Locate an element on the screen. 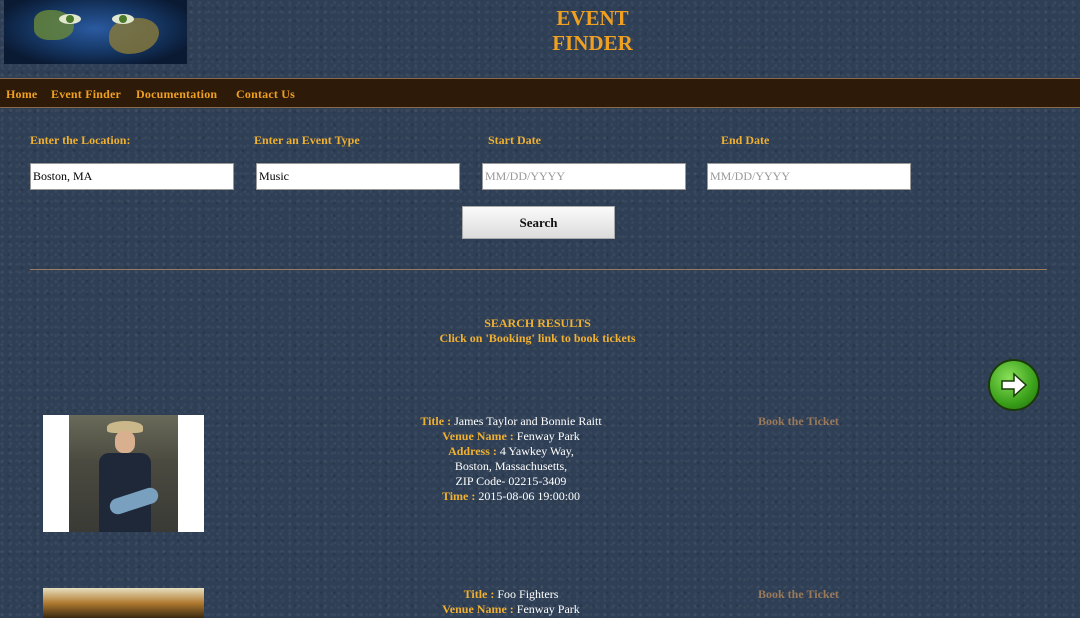 Image resolution: width=1080 pixels, height=618 pixels. logo-land-shape is located at coordinates (134, 36).